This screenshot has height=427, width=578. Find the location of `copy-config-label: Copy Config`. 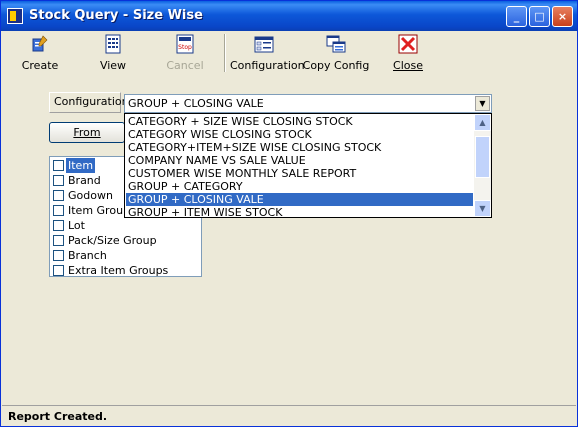

copy-config-label: Copy Config is located at coordinates (336, 65).